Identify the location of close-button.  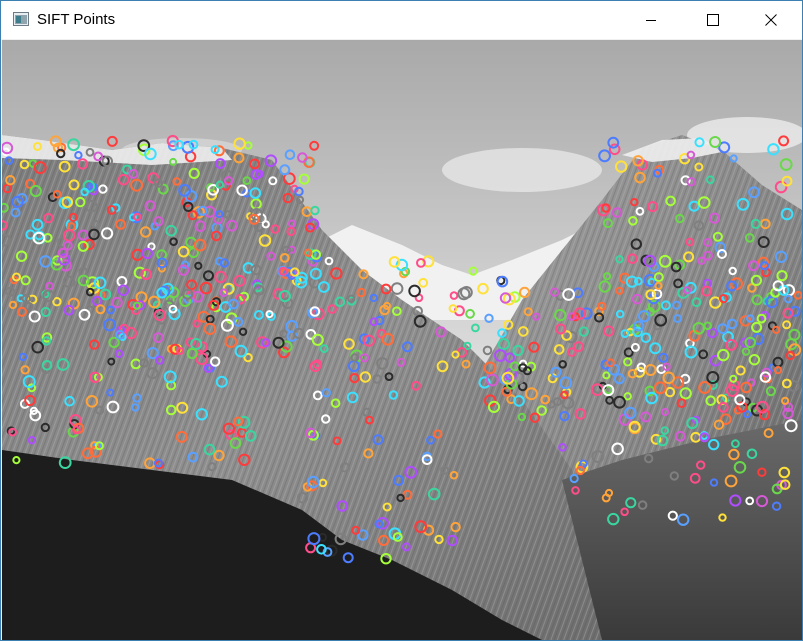
(771, 20).